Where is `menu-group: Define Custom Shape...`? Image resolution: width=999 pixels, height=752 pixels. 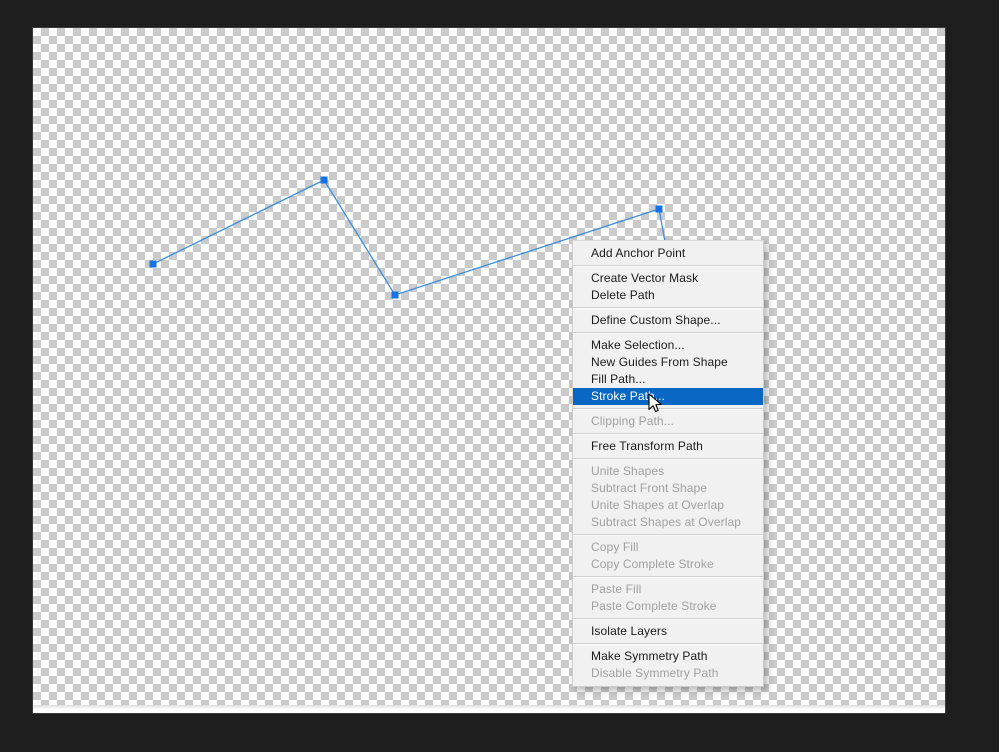 menu-group: Define Custom Shape... is located at coordinates (668, 320).